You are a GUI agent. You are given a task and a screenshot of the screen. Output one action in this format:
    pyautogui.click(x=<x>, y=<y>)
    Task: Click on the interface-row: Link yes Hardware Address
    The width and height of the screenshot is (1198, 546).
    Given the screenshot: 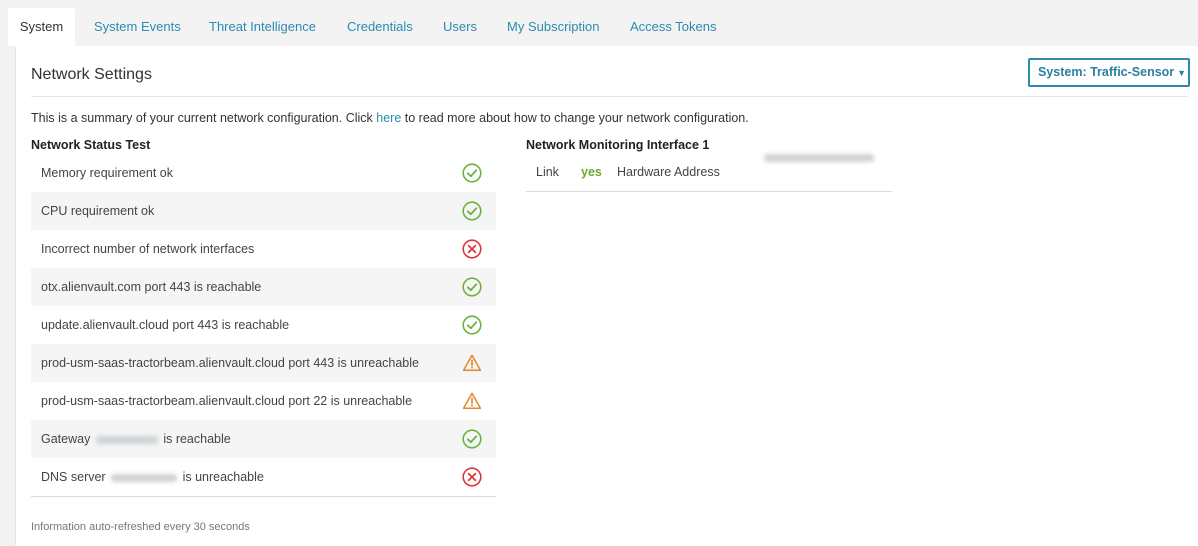 What is the action you would take?
    pyautogui.click(x=709, y=173)
    